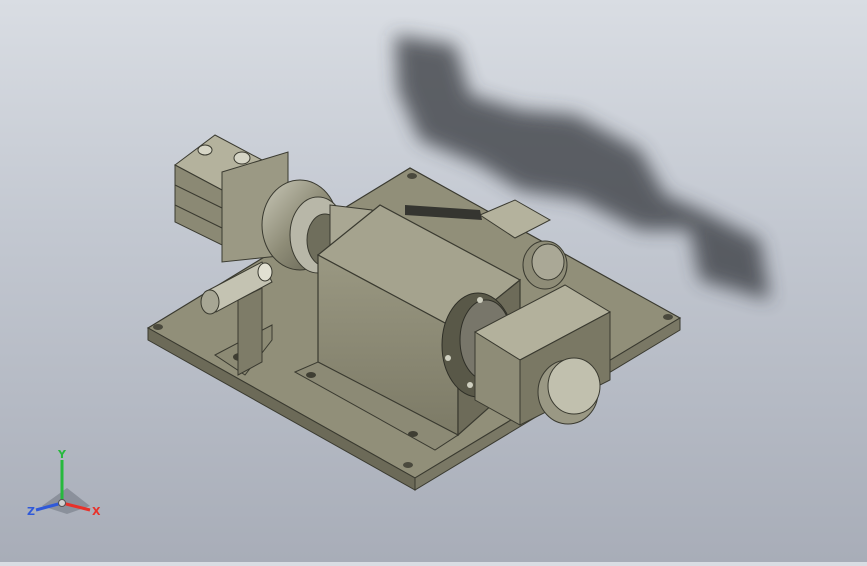 The image size is (867, 566). What do you see at coordinates (96, 511) in the screenshot?
I see `x-axis-label: X` at bounding box center [96, 511].